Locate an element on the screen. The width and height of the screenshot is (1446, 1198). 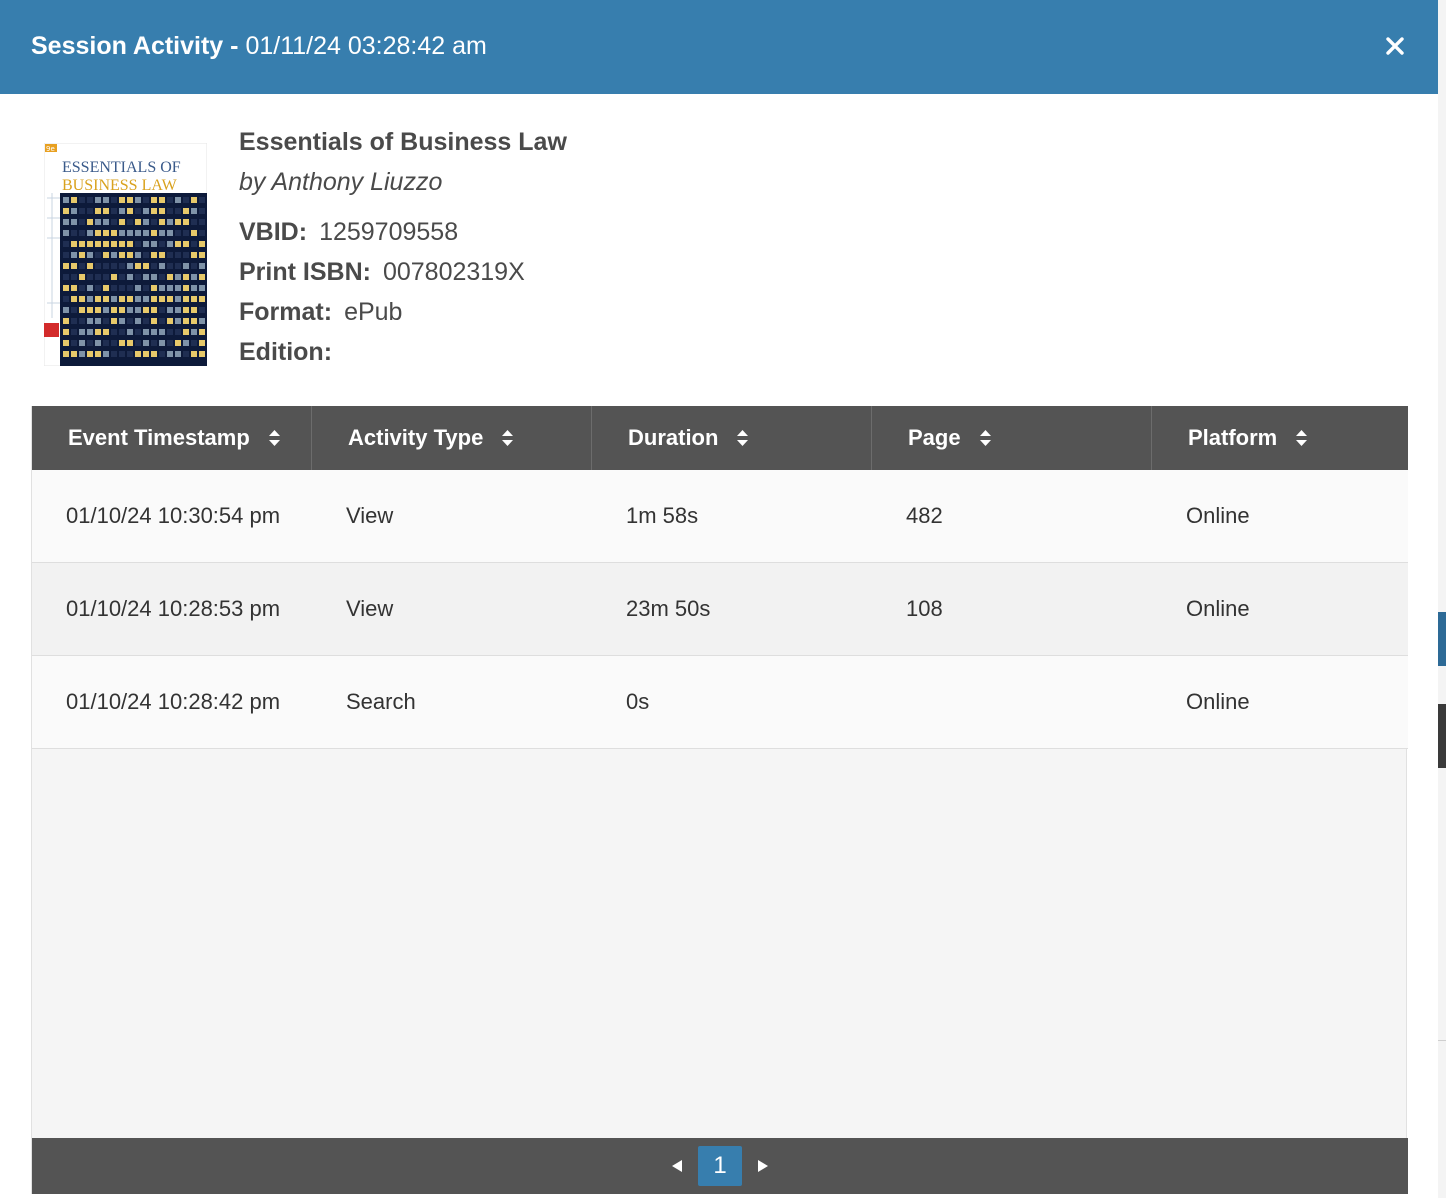
column-header-label: Platform is located at coordinates (1233, 437).